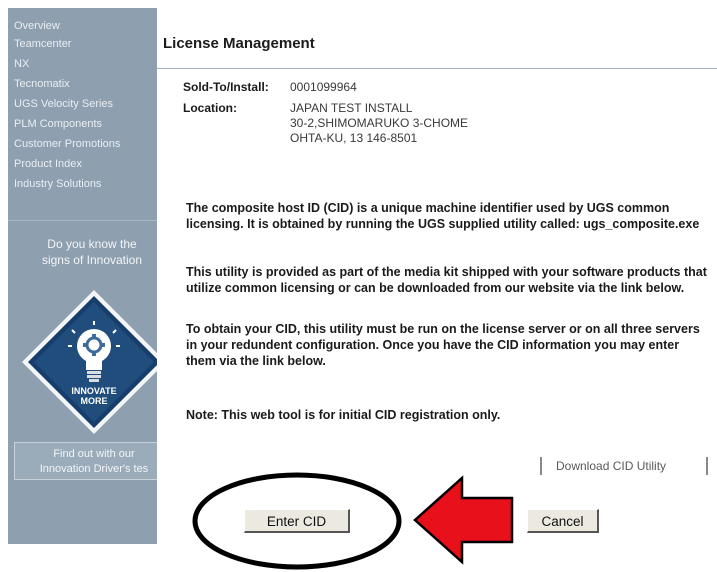 This screenshot has height=572, width=717. What do you see at coordinates (354, 138) in the screenshot?
I see `location-line-3: OHTA-KU, 13 146-8501` at bounding box center [354, 138].